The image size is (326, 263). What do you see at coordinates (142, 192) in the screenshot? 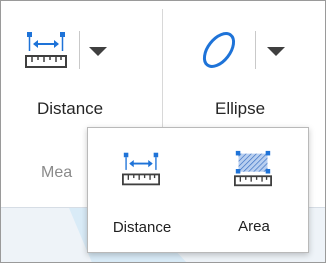
I see `menu-item-distance: Distance` at bounding box center [142, 192].